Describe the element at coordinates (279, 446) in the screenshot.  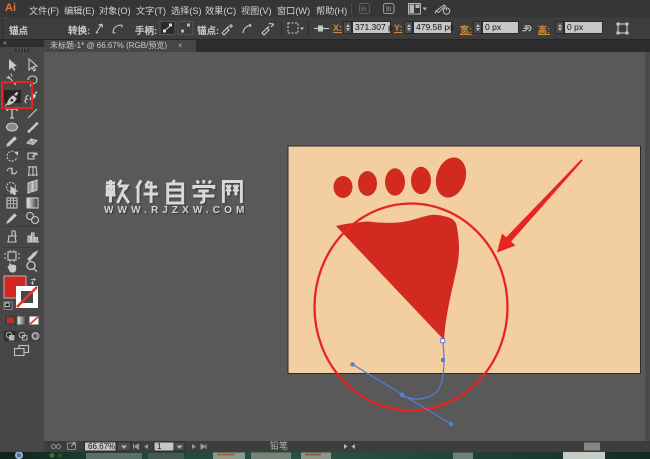
I see `svg-text: 铅笔` at that location.